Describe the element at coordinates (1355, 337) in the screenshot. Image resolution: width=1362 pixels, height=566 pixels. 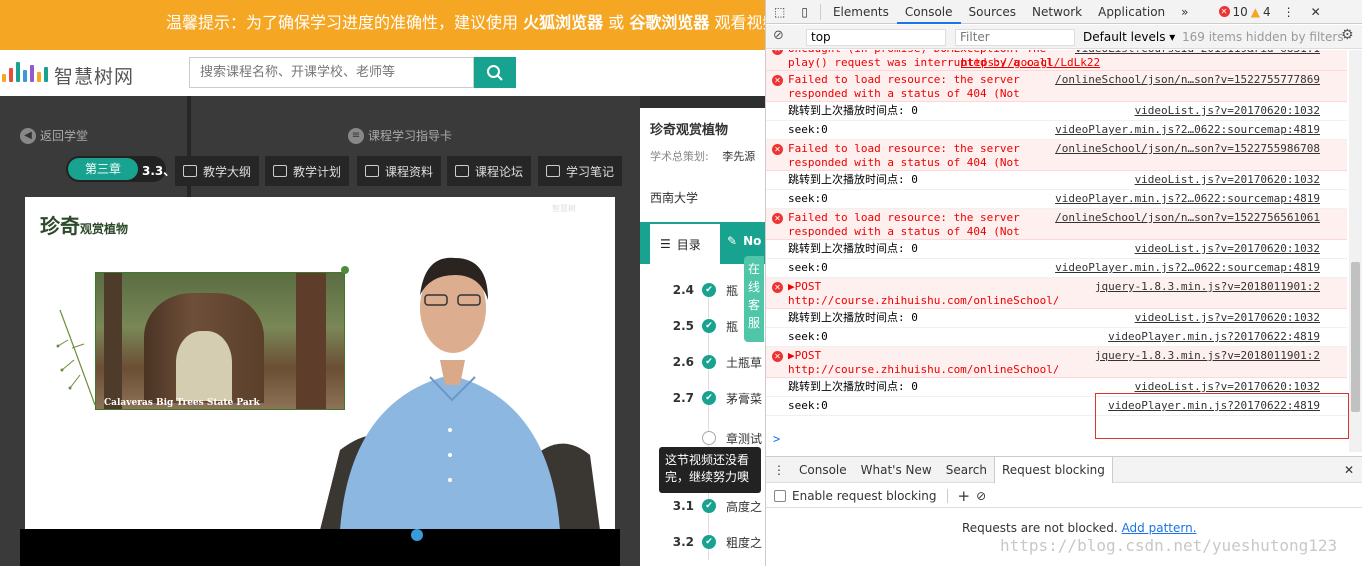
I see `scrollbar-thumb` at that location.